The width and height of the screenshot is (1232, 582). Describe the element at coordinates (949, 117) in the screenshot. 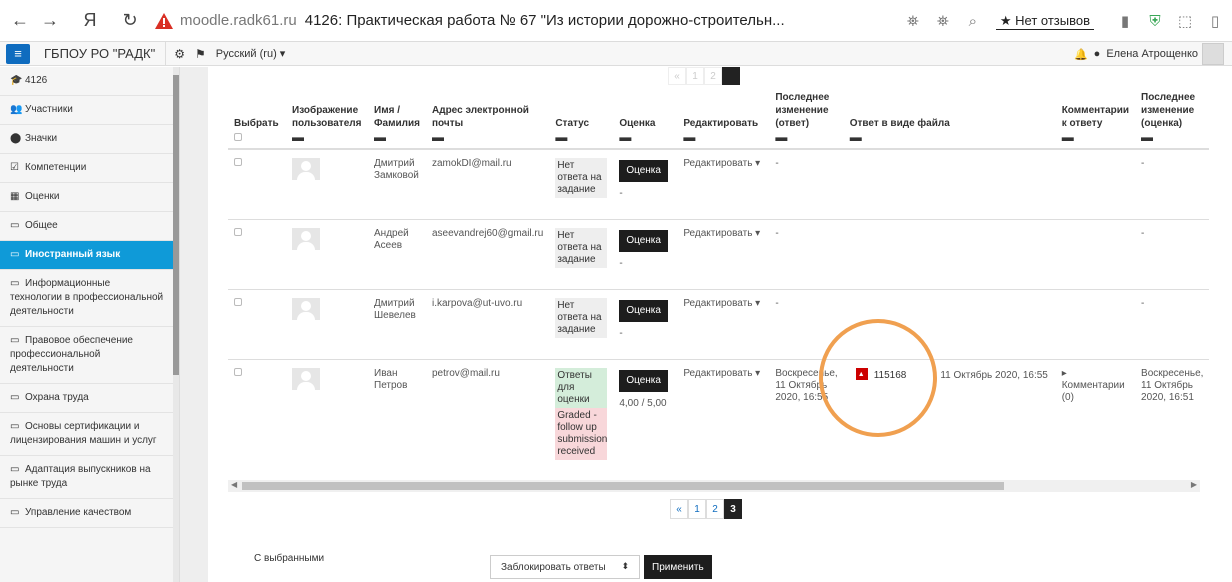

I see `col-file: Ответ в виде файла ▬` at that location.